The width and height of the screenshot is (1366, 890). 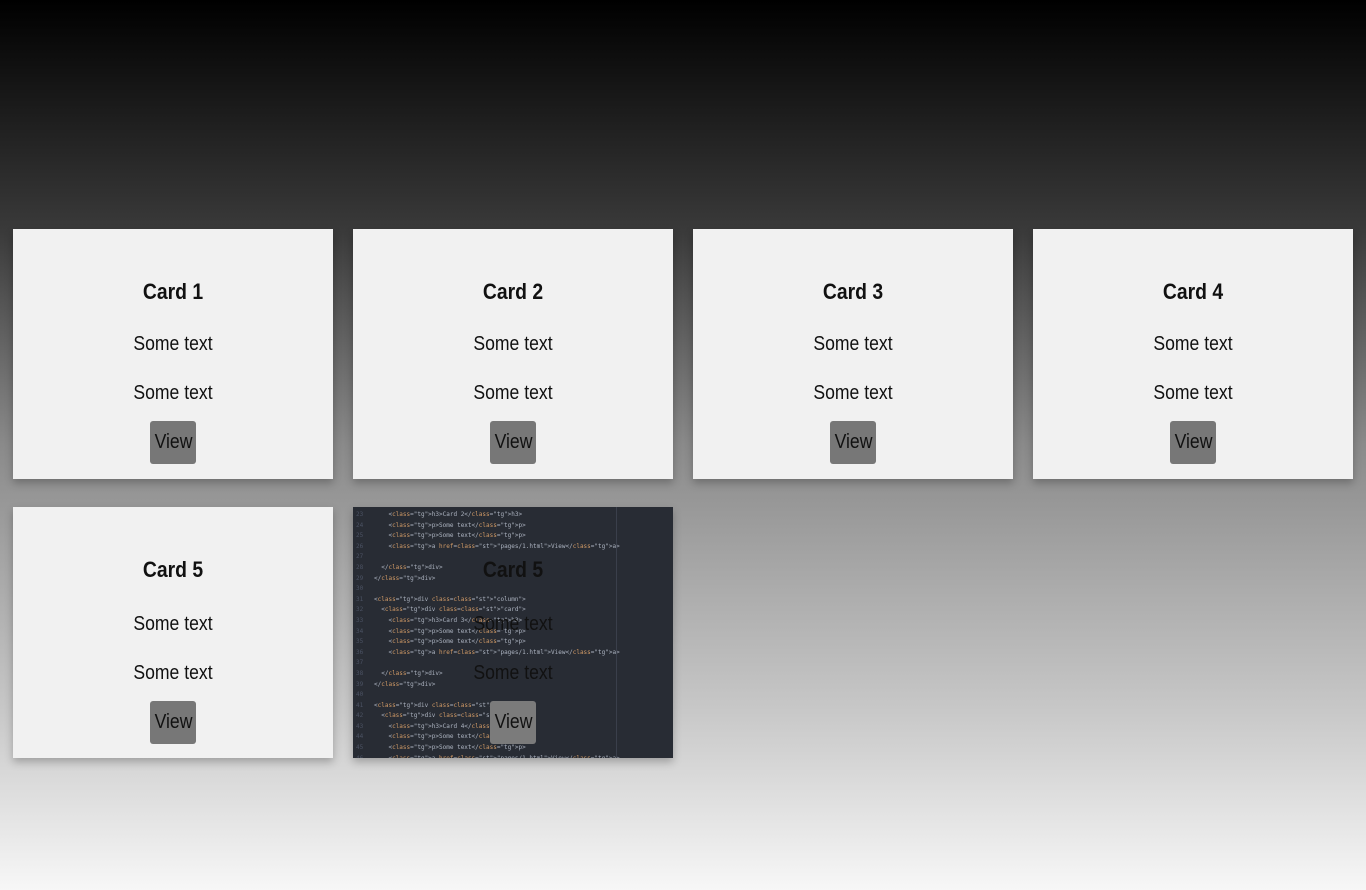 What do you see at coordinates (360, 652) in the screenshot?
I see `line-number: 36` at bounding box center [360, 652].